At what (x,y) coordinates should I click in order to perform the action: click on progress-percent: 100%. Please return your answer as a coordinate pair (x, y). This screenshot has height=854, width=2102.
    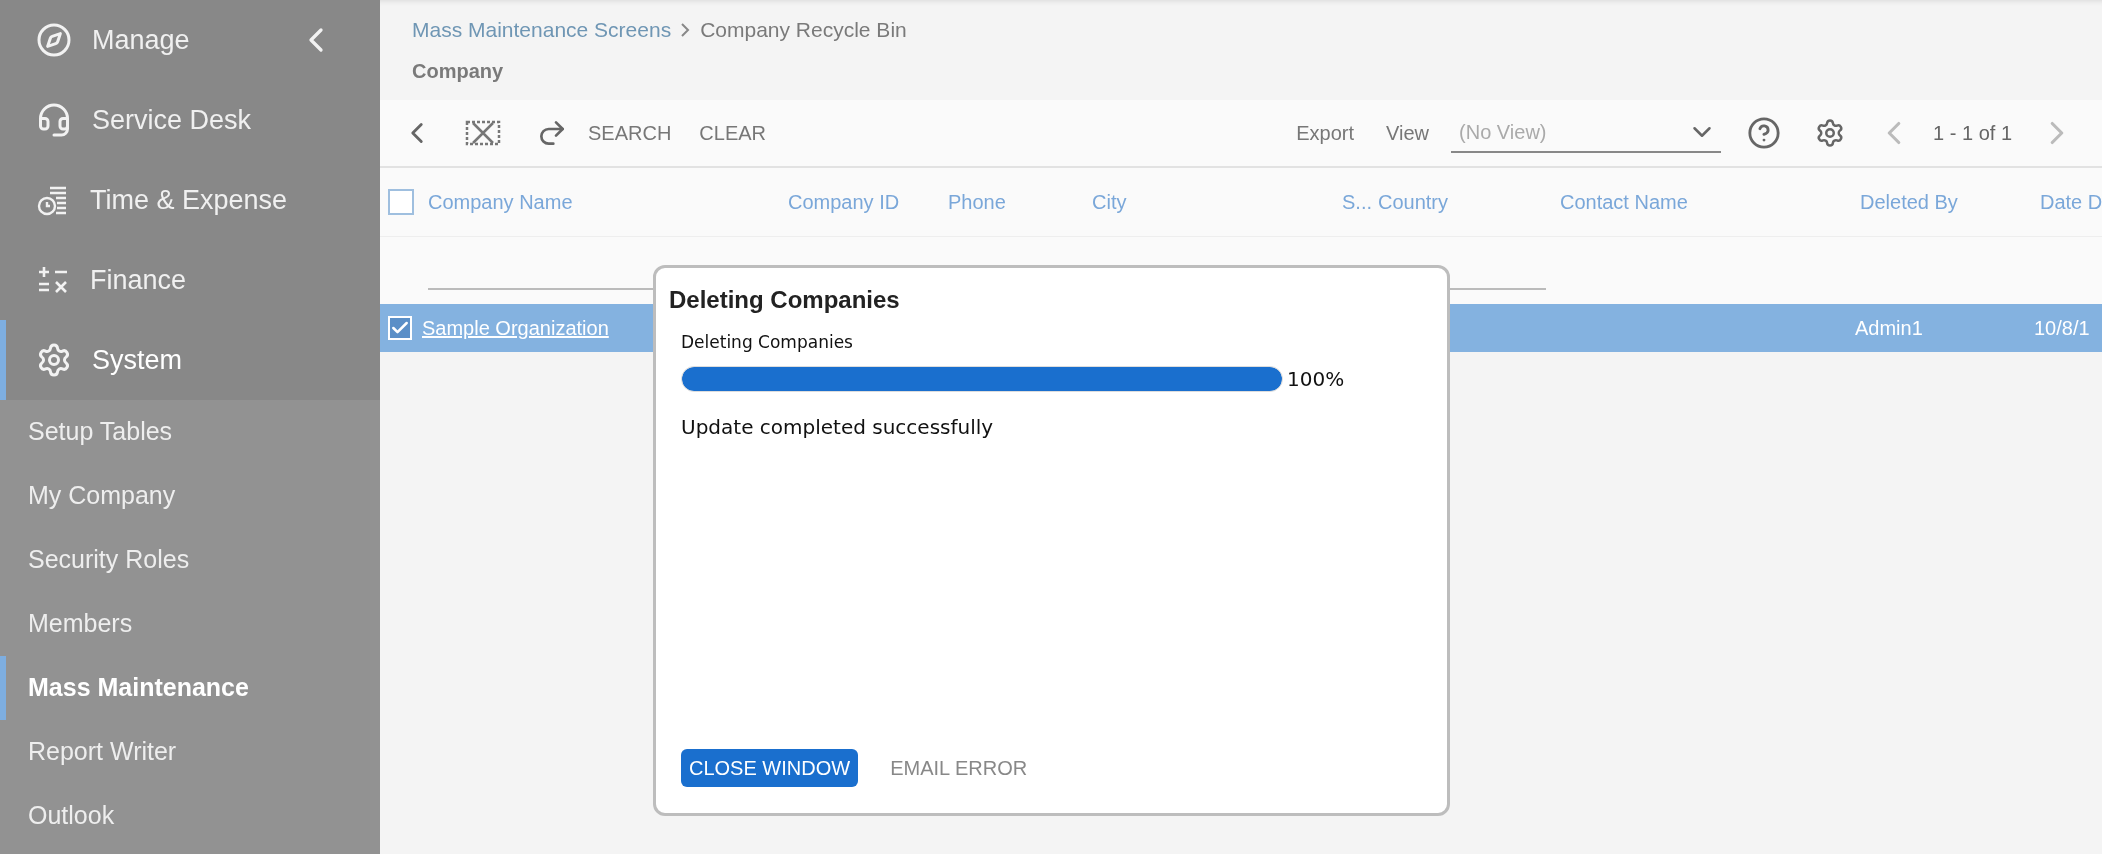
    Looking at the image, I should click on (1316, 379).